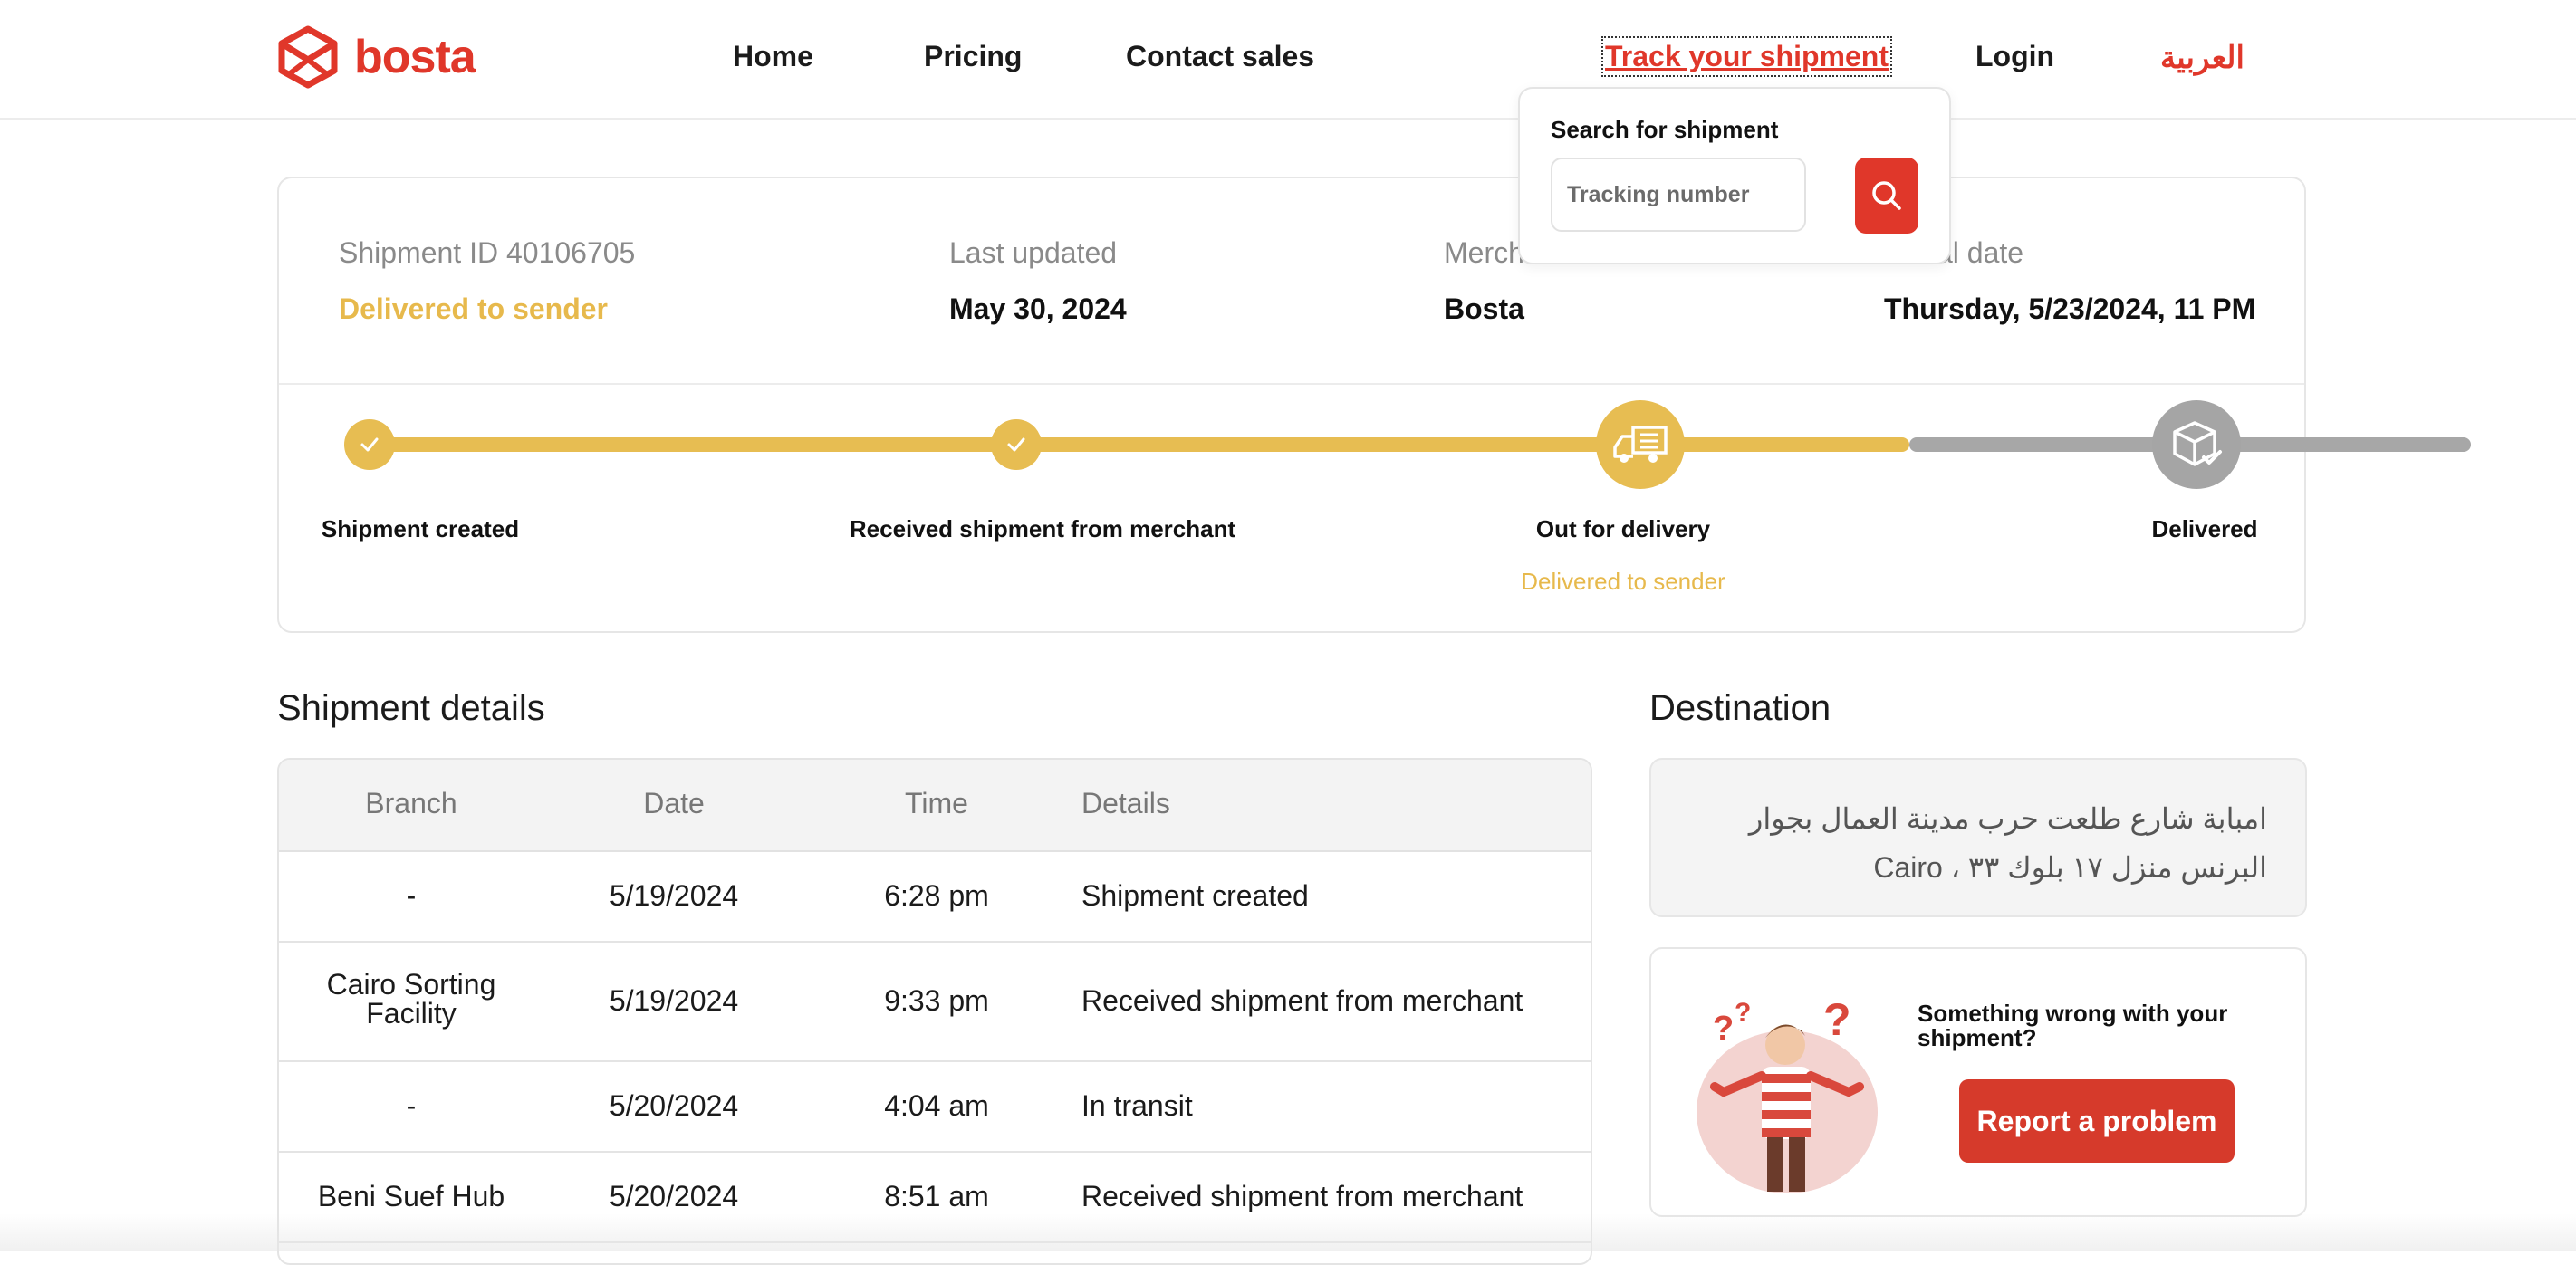 This screenshot has height=1265, width=2576. What do you see at coordinates (1291, 384) in the screenshot?
I see `summary-divider` at bounding box center [1291, 384].